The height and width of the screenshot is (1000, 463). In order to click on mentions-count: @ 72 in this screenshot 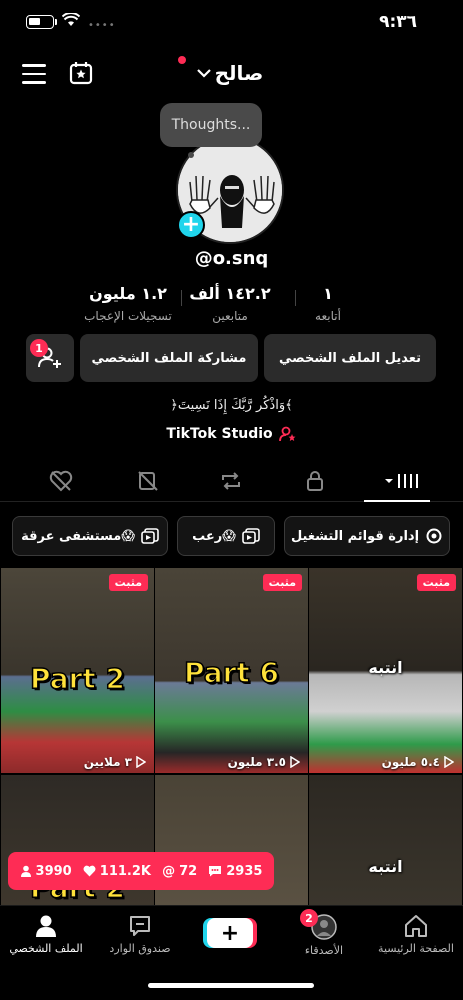, I will do `click(180, 871)`.